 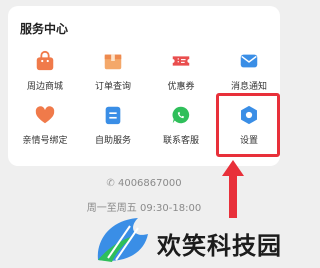 I want to click on brand-name: 欢笑科技园, so click(x=219, y=246).